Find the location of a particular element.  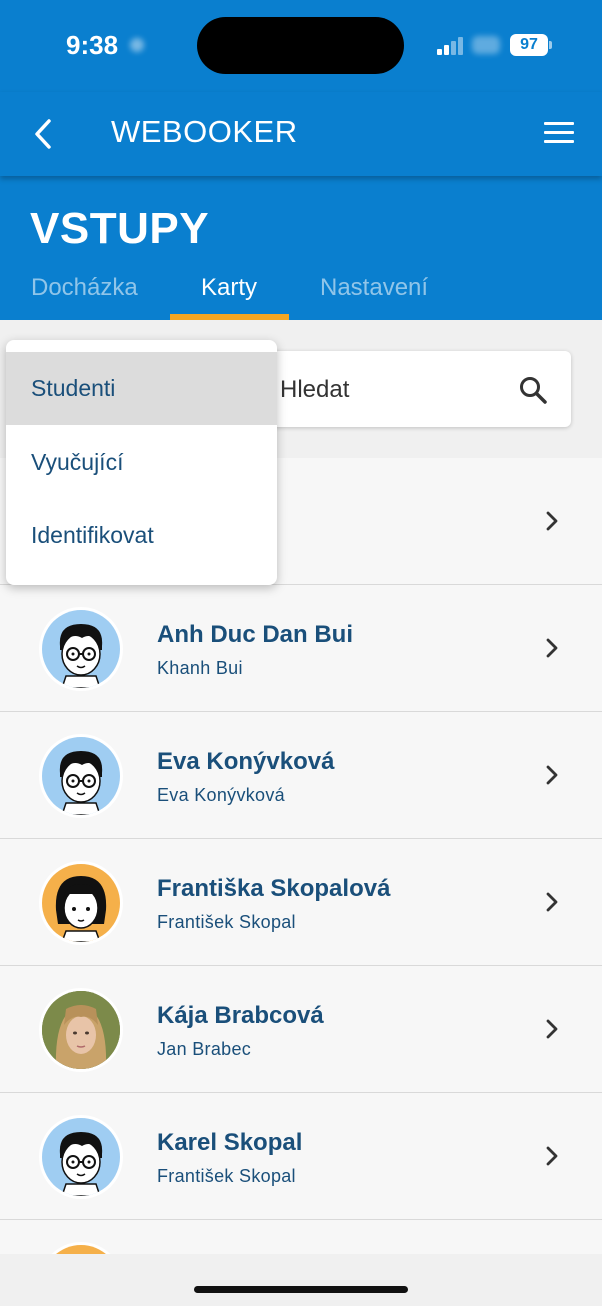

photo-avatar is located at coordinates (81, 1030).